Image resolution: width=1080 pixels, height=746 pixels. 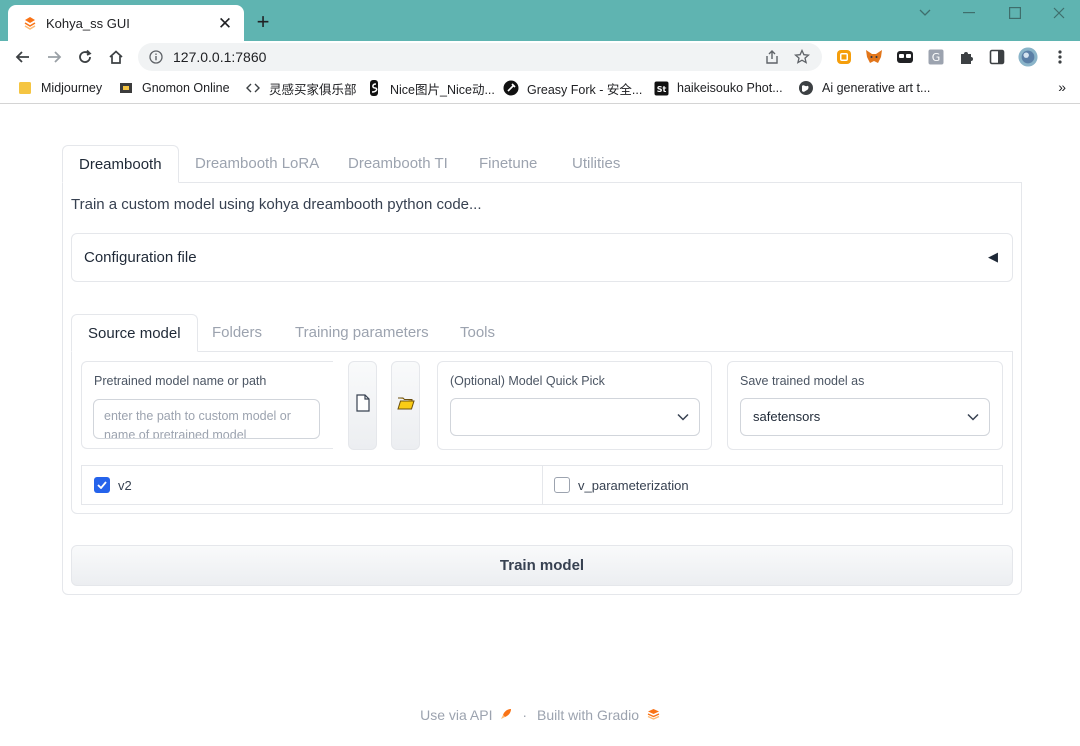 I want to click on model-quick-pick-block: (Optional) Model Quick Pick, so click(x=574, y=405).